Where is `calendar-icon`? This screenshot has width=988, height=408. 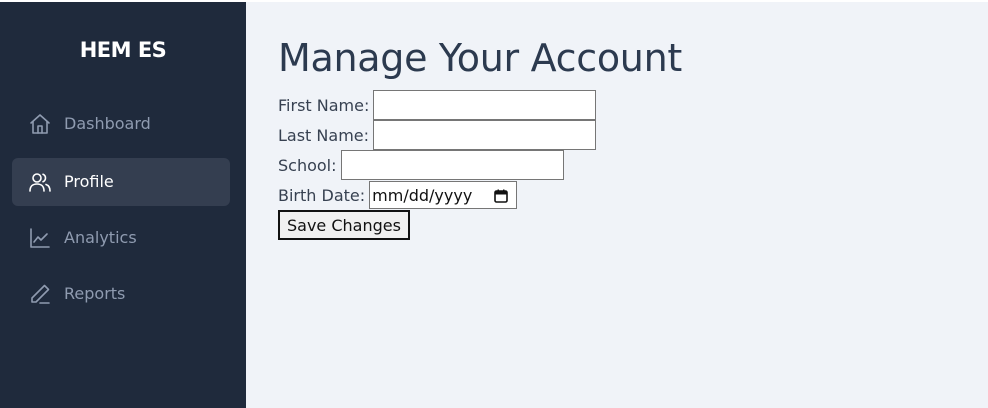
calendar-icon is located at coordinates (501, 195).